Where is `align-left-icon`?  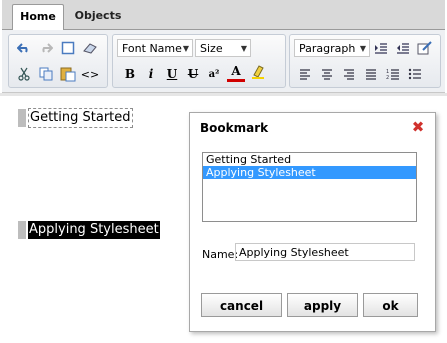
align-left-icon is located at coordinates (305, 74).